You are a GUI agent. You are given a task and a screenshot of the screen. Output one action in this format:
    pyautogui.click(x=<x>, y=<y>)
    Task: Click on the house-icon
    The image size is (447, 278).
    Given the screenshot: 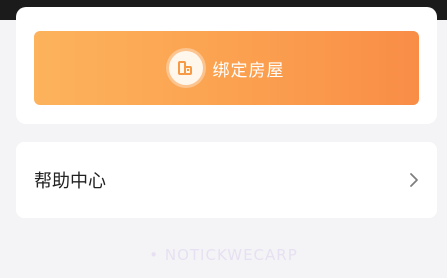 What is the action you would take?
    pyautogui.click(x=185, y=68)
    